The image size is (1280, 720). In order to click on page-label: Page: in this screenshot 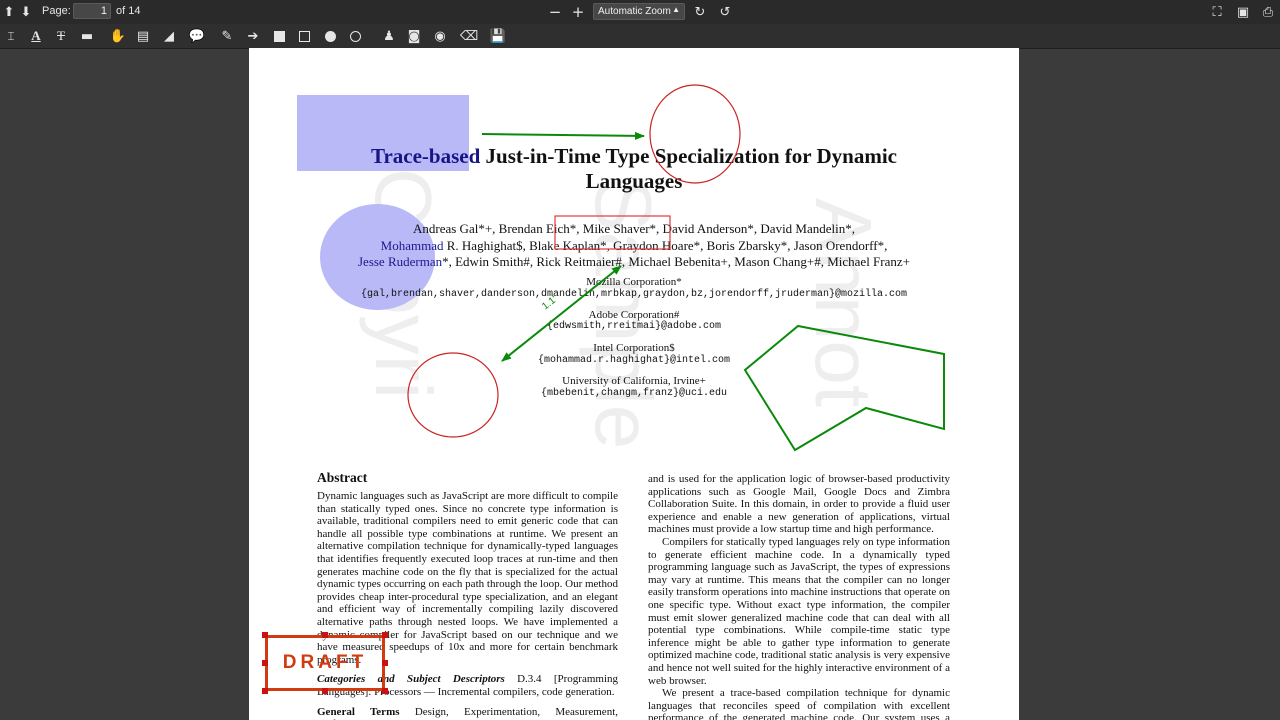, I will do `click(56, 11)`.